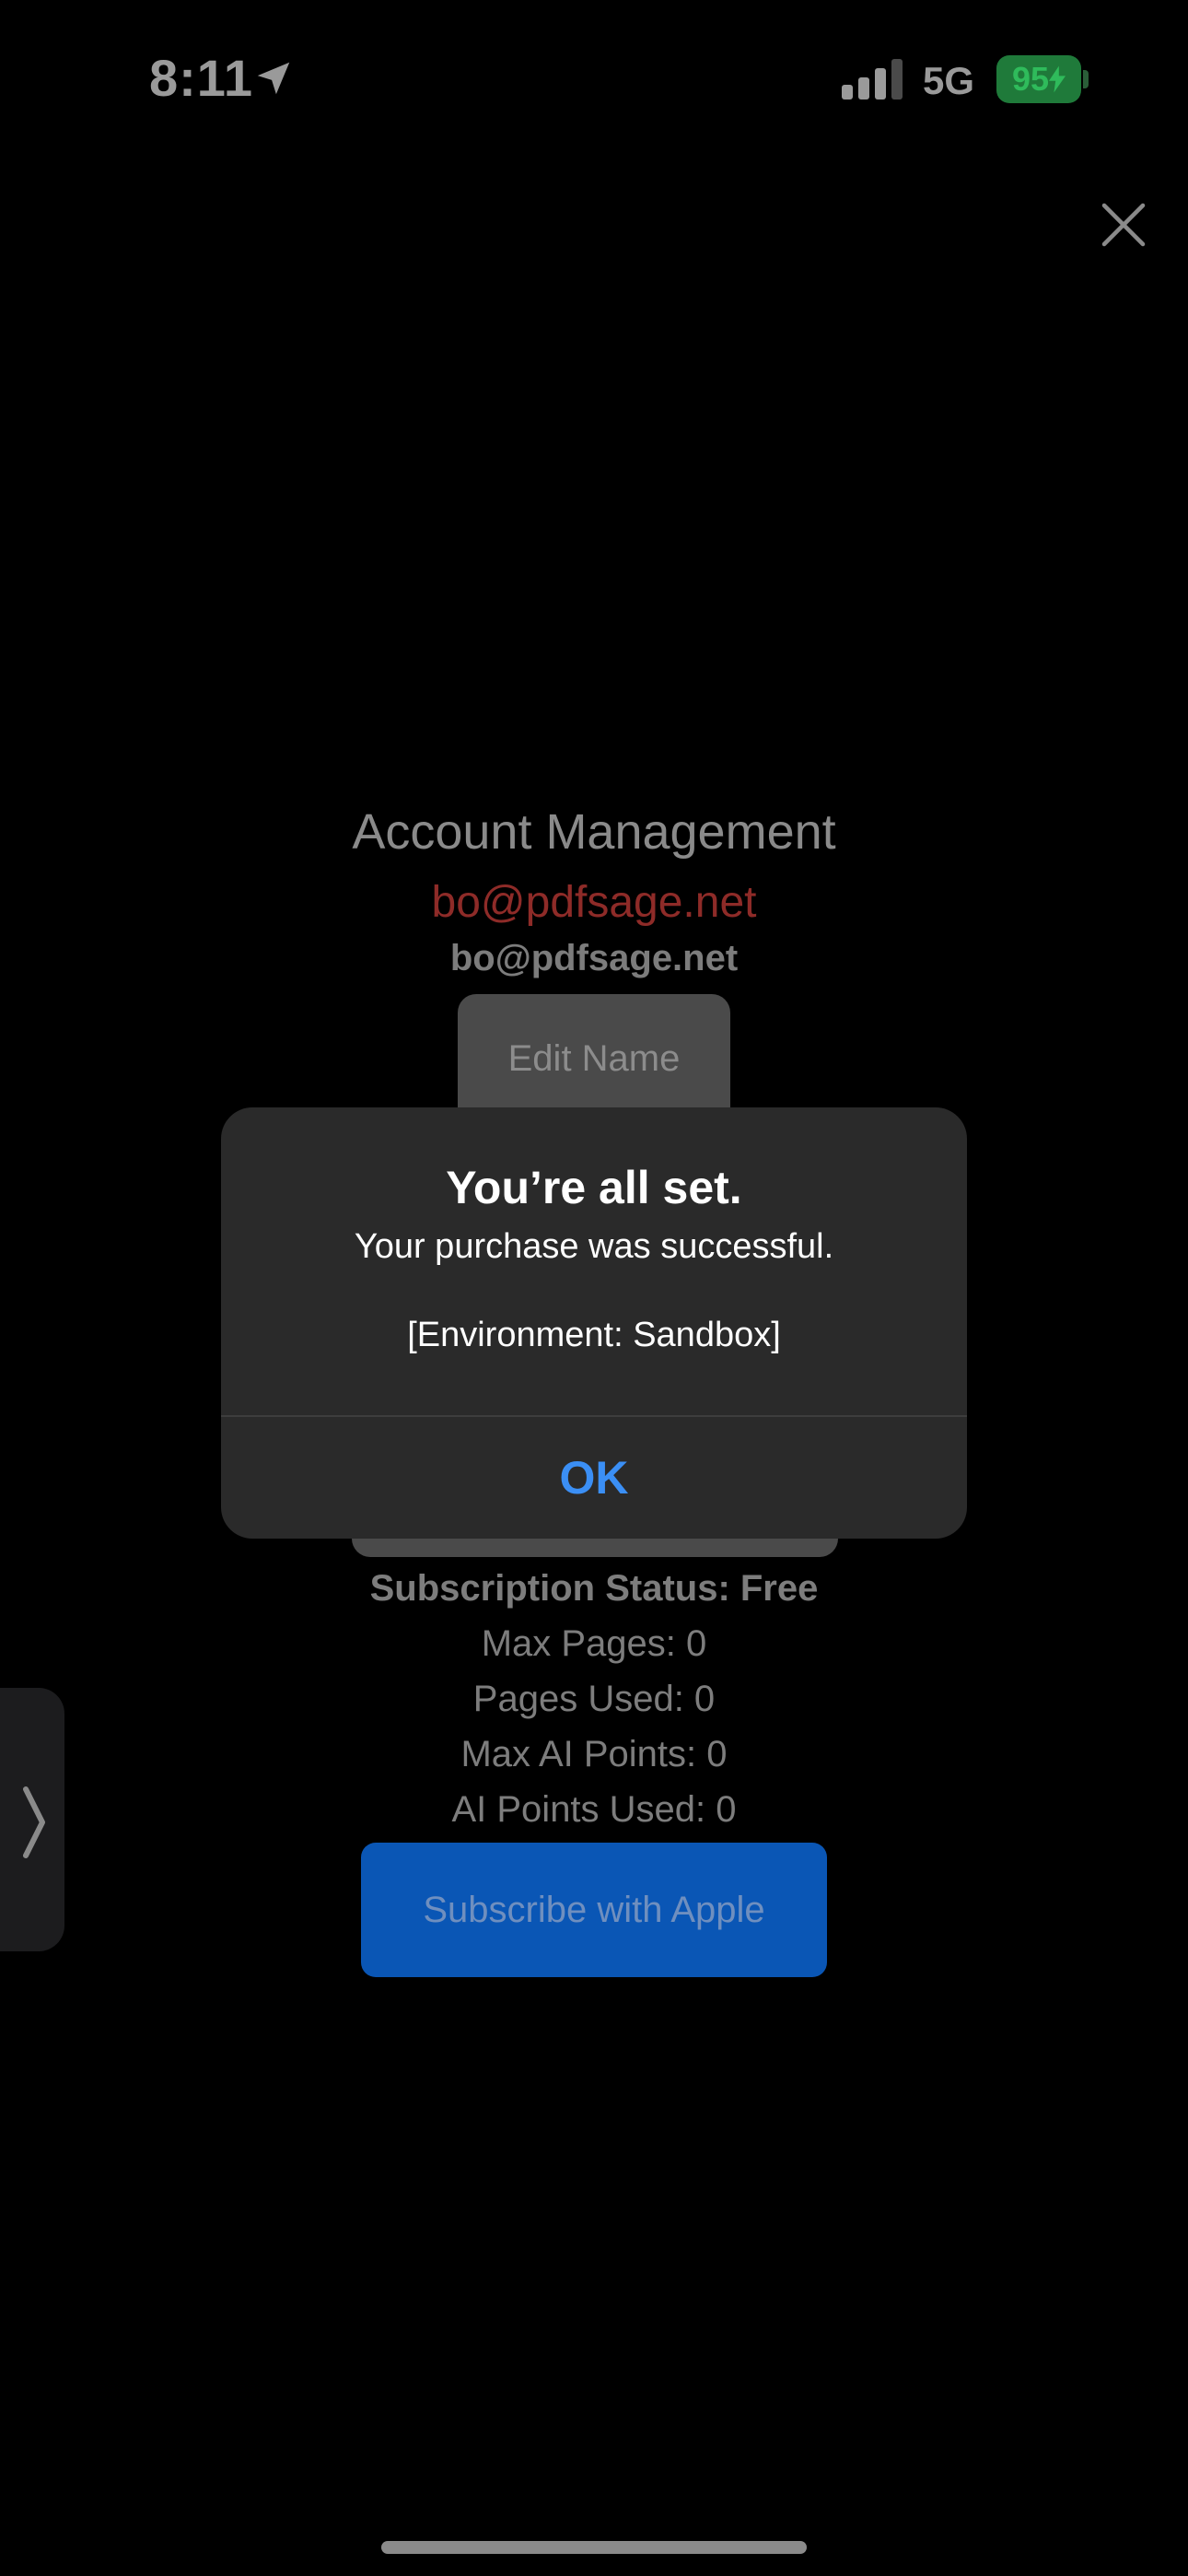 This screenshot has height=2576, width=1188. I want to click on network-label: 5G, so click(949, 80).